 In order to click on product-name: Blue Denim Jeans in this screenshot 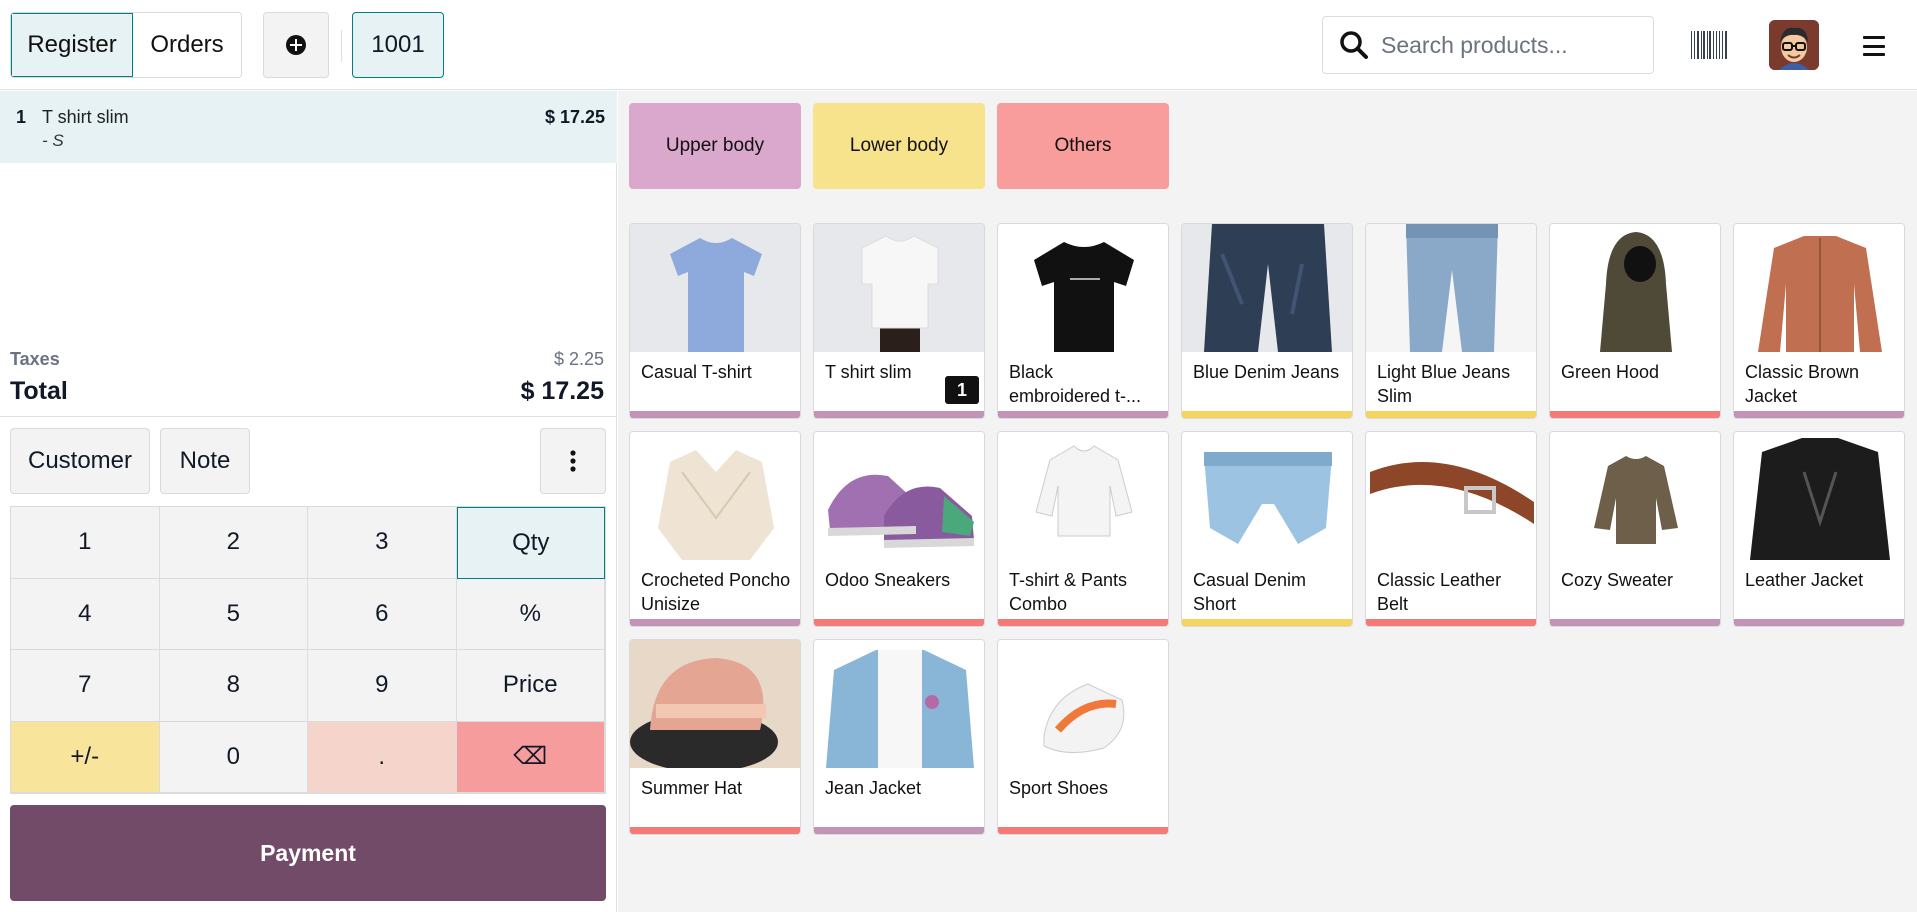, I will do `click(1266, 372)`.